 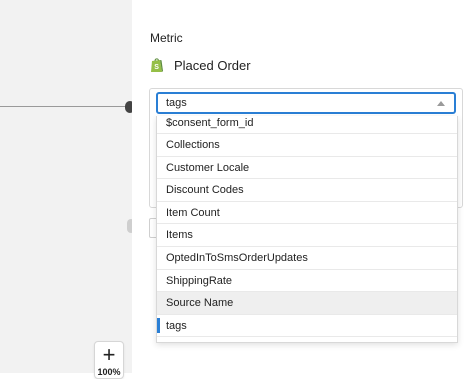 I want to click on zoom-in-button: +, so click(x=109, y=355).